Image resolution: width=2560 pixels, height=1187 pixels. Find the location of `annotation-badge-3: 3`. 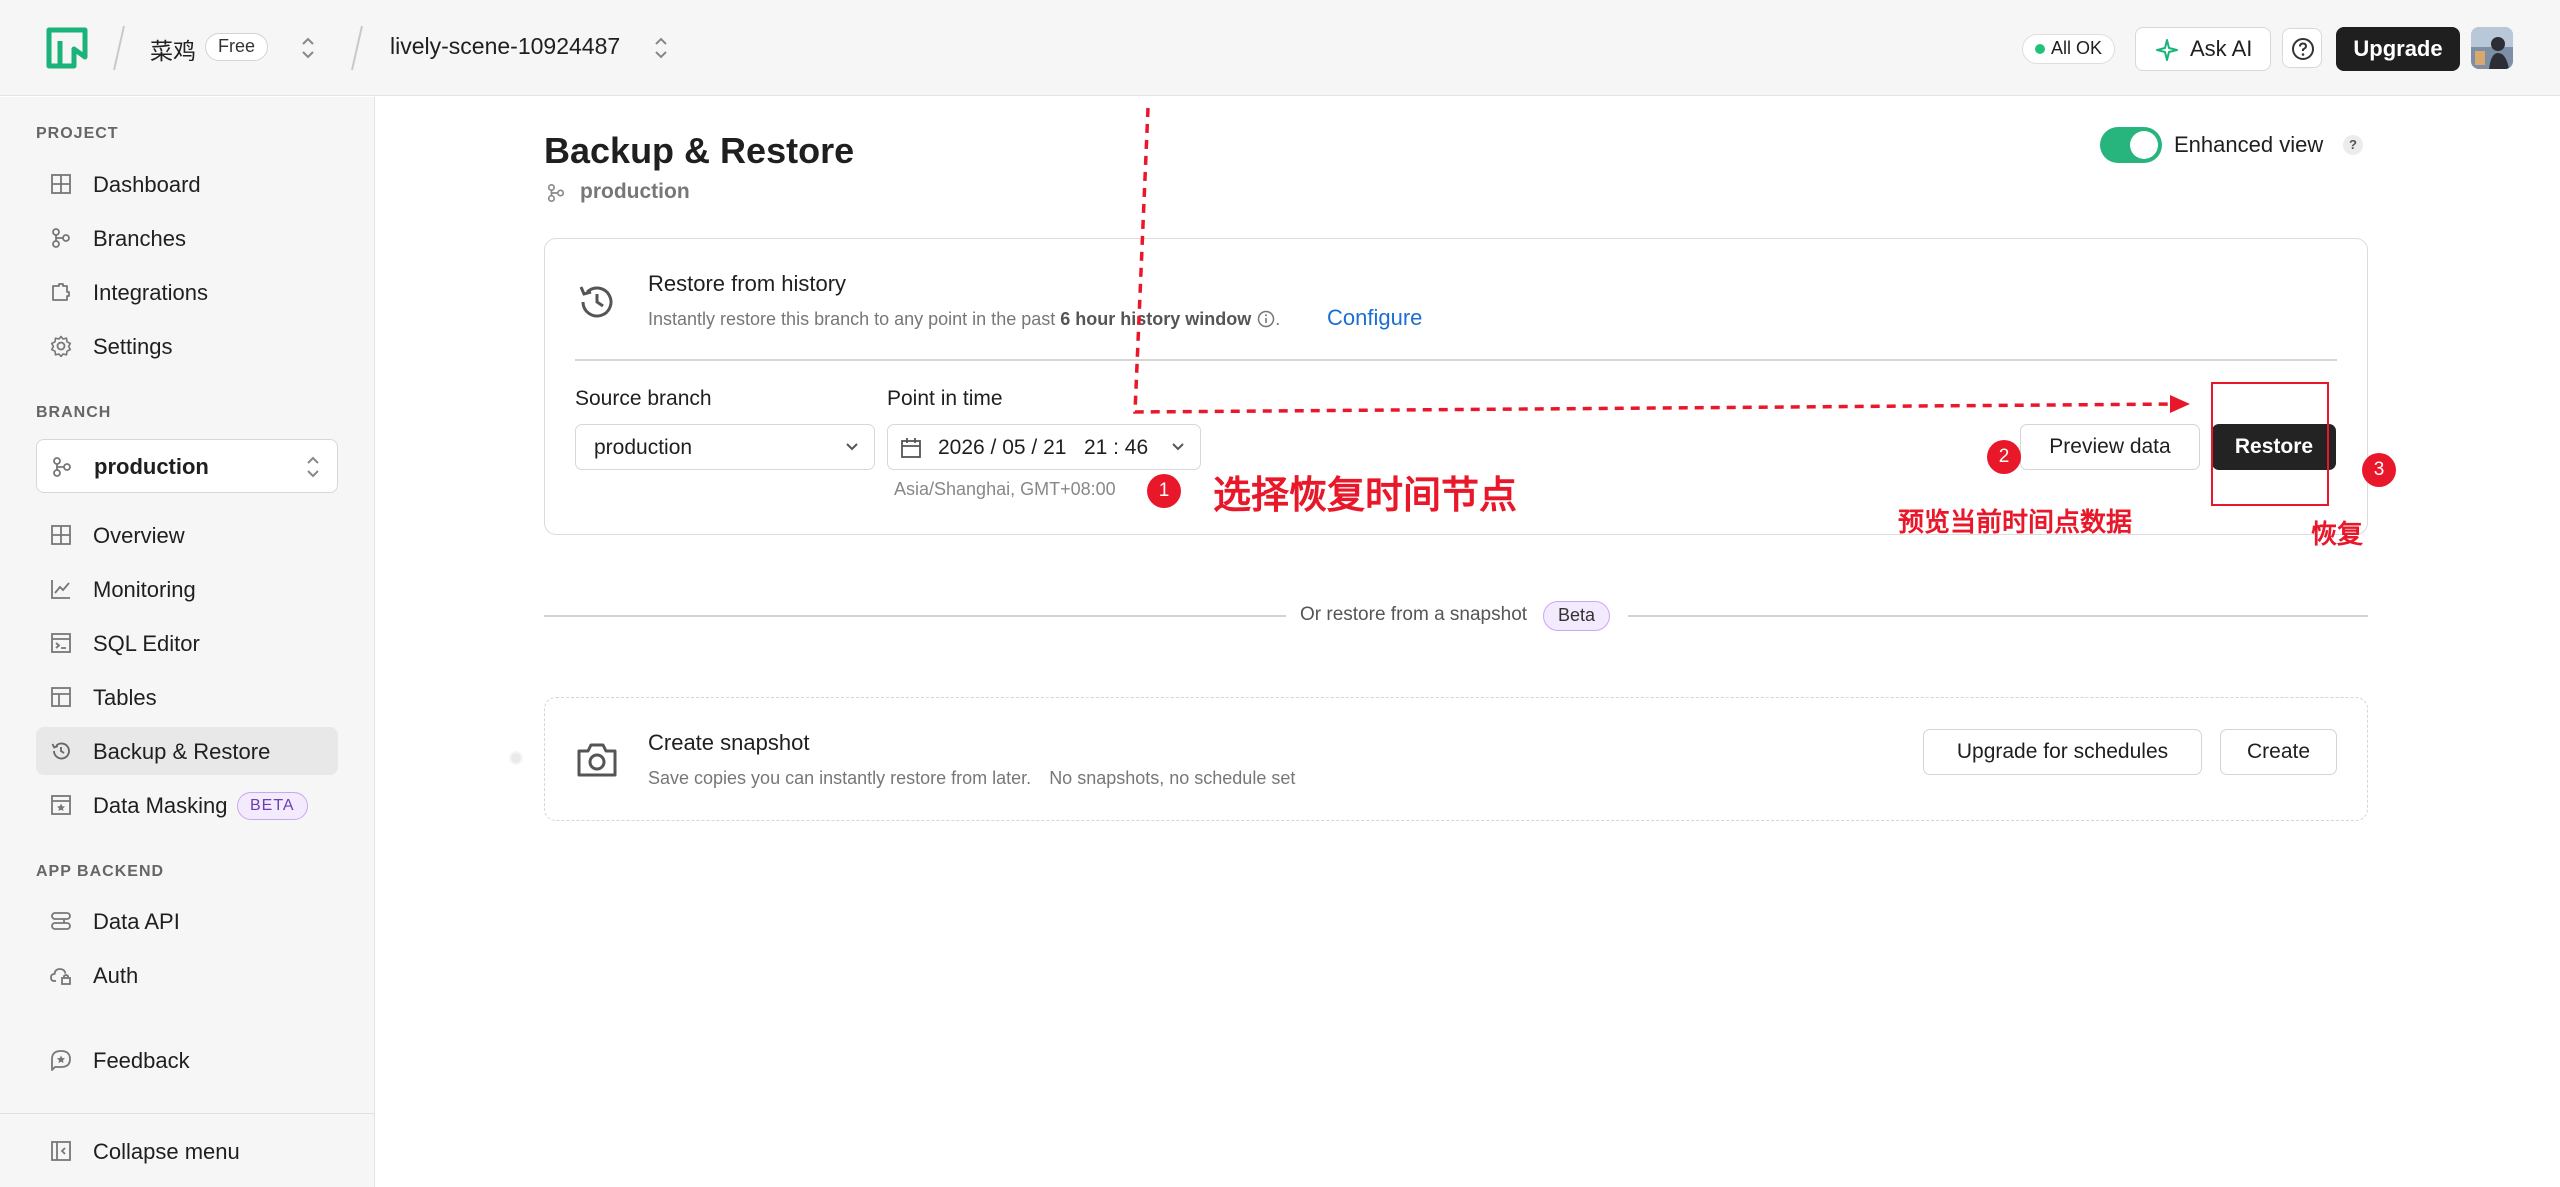

annotation-badge-3: 3 is located at coordinates (2379, 470).